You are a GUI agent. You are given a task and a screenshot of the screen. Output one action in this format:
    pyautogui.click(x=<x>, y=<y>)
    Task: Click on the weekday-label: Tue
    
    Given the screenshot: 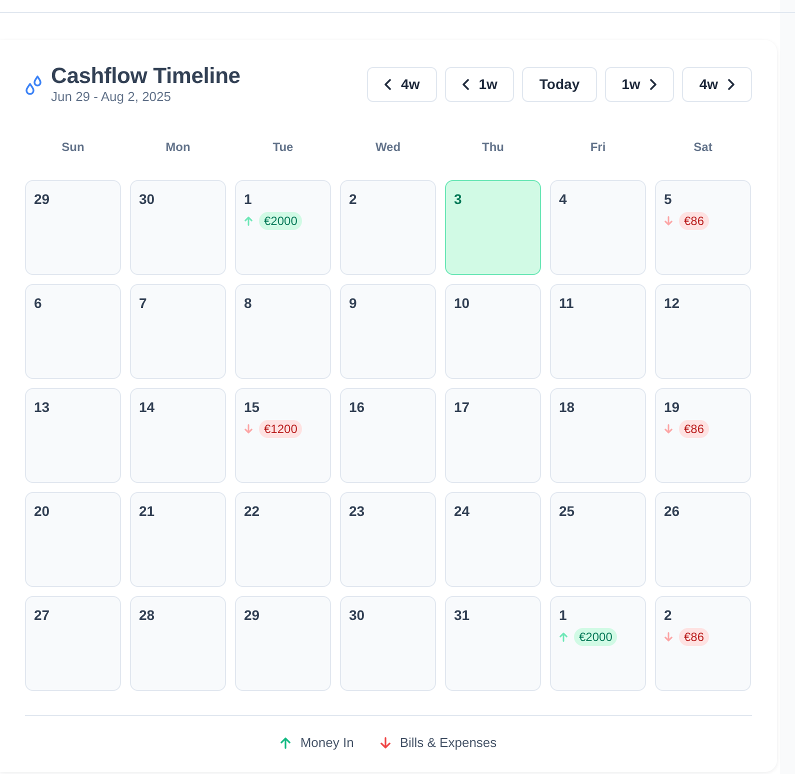 What is the action you would take?
    pyautogui.click(x=283, y=147)
    